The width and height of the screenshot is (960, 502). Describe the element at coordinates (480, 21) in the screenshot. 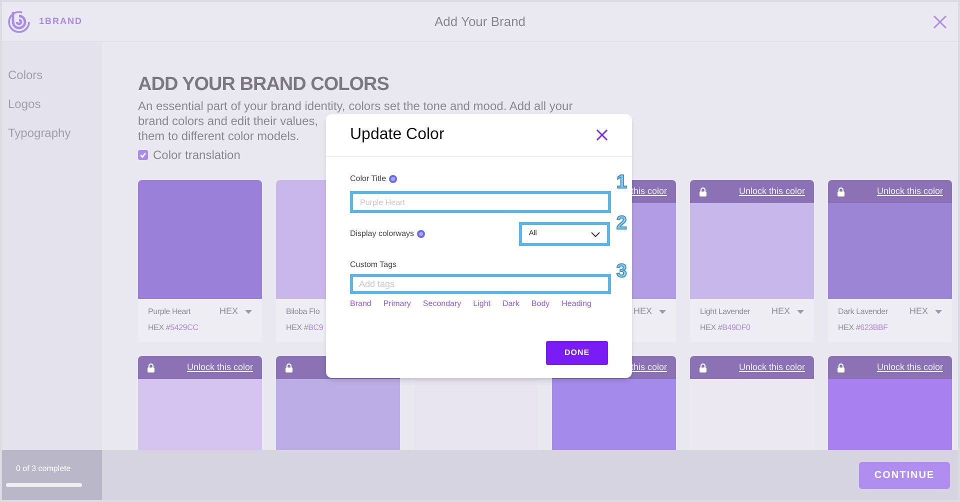

I see `dialog-title: Add Your Brand` at that location.